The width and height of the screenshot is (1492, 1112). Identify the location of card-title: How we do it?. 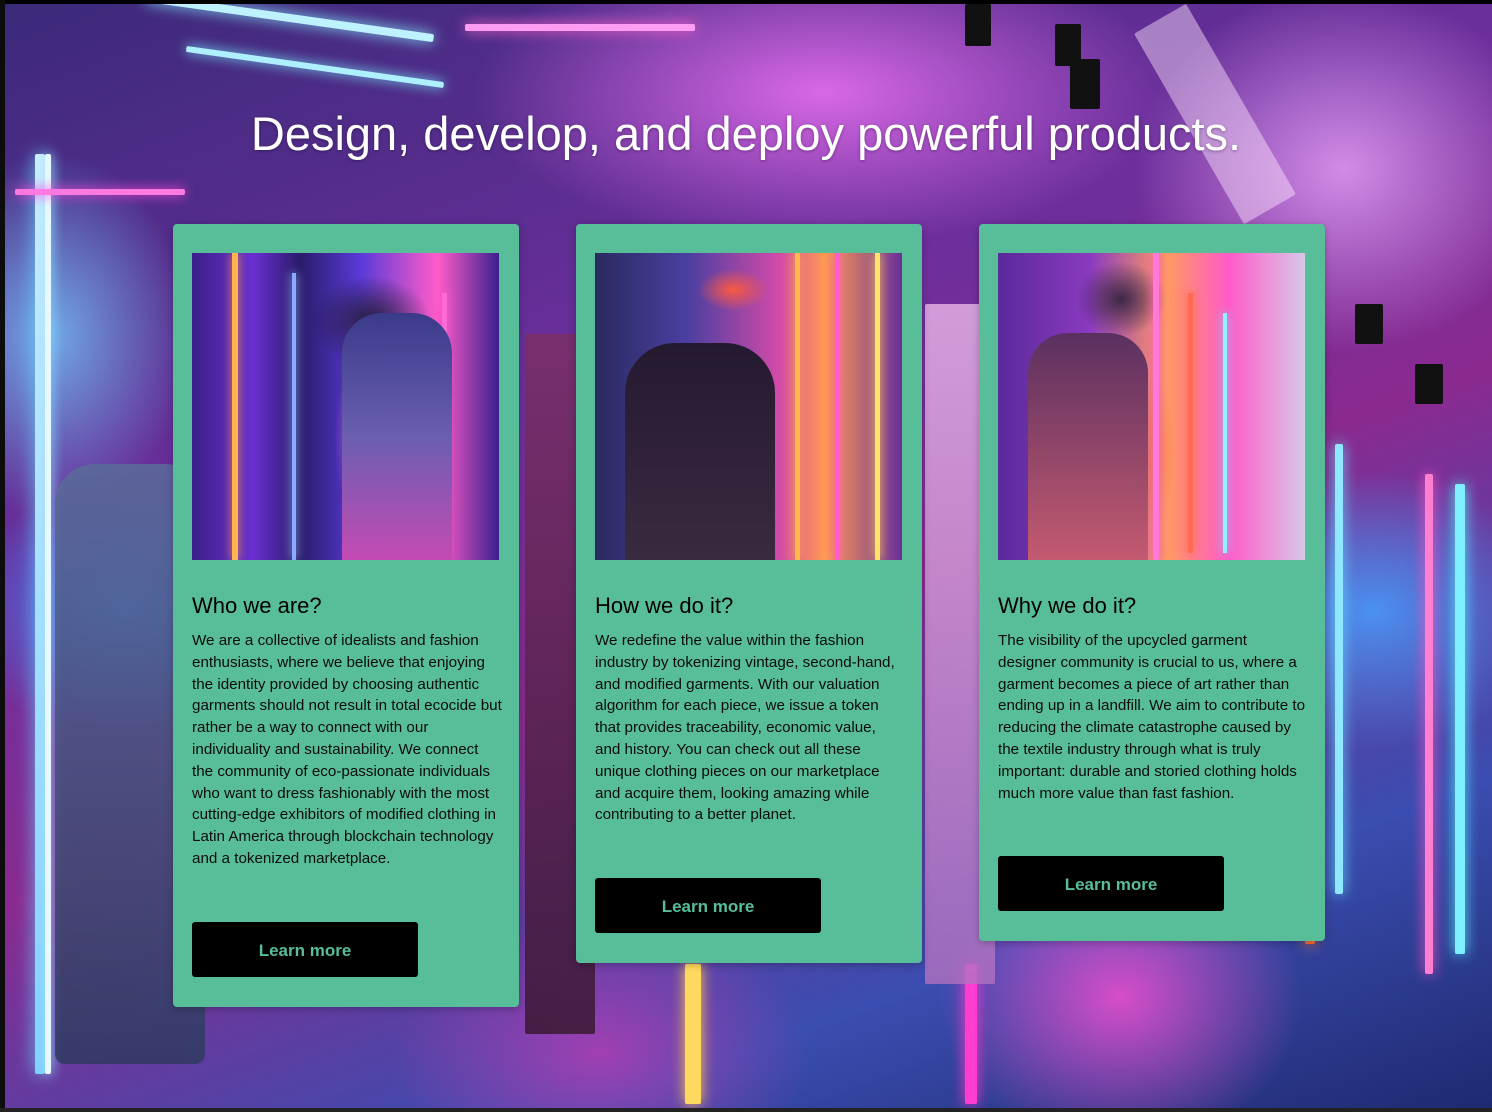
(664, 605).